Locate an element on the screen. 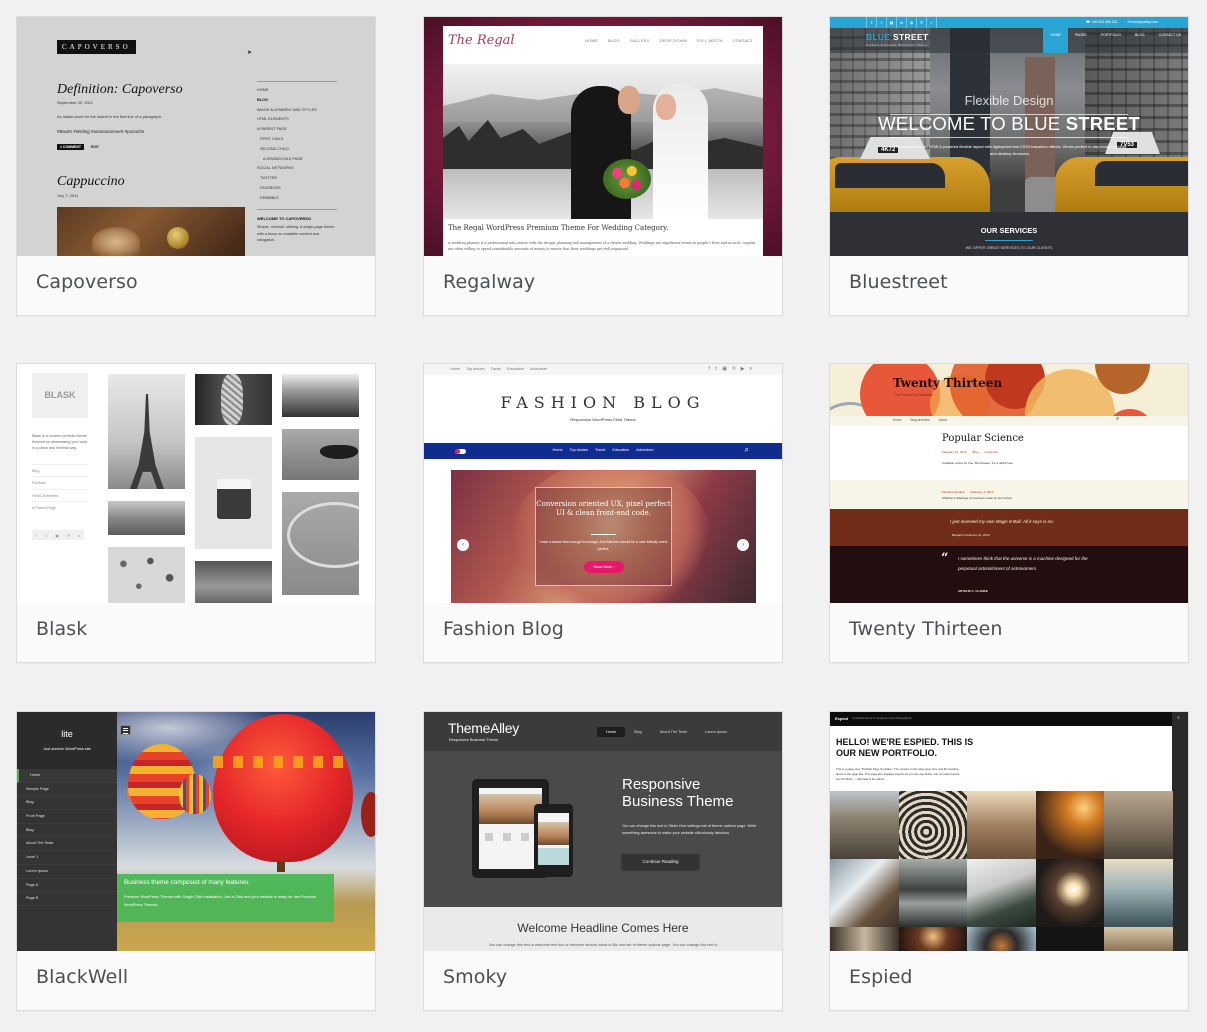 Image resolution: width=1207 pixels, height=1032 pixels. preview-nav-item: Home is located at coordinates (611, 732).